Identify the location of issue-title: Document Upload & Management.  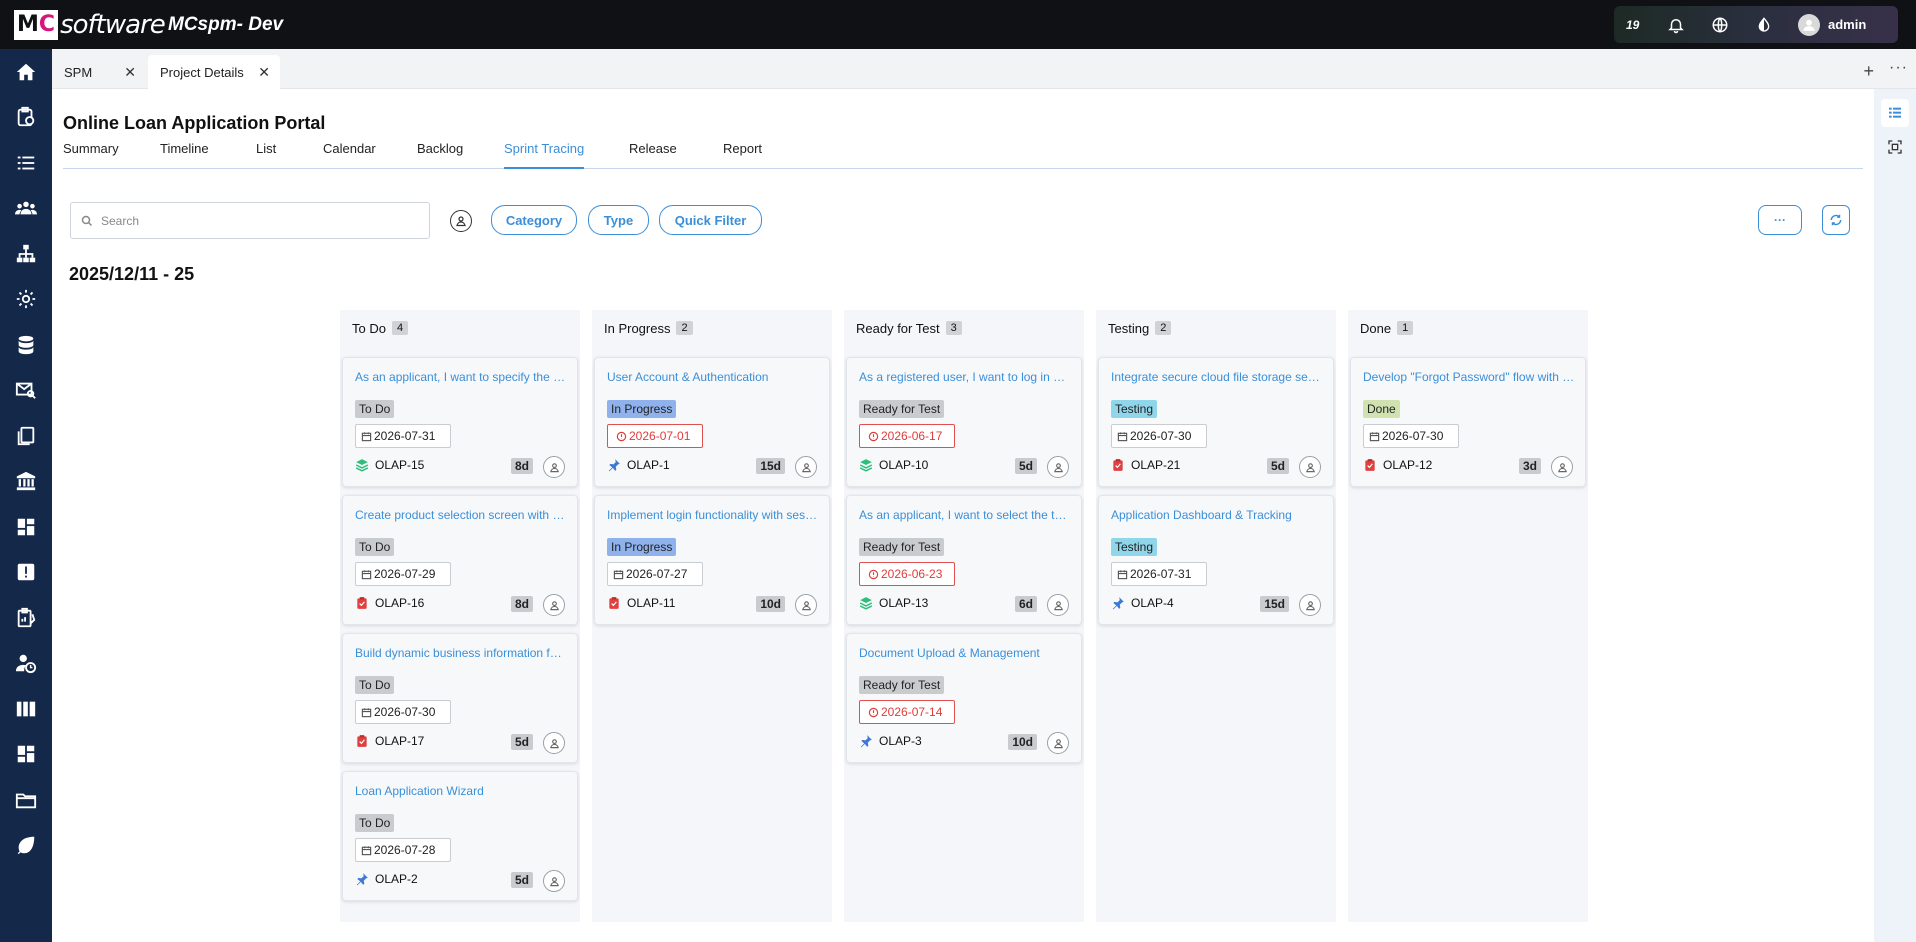
(965, 653).